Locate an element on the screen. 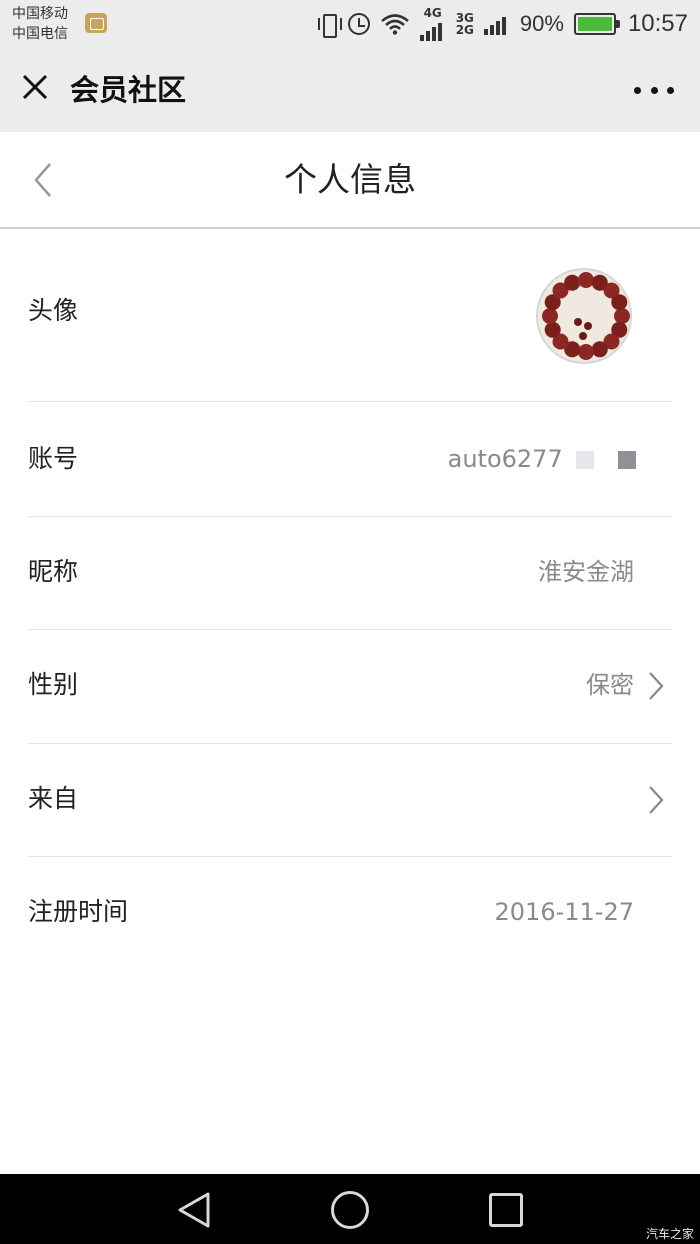  watermark: 汽车之家 is located at coordinates (669, 1234).